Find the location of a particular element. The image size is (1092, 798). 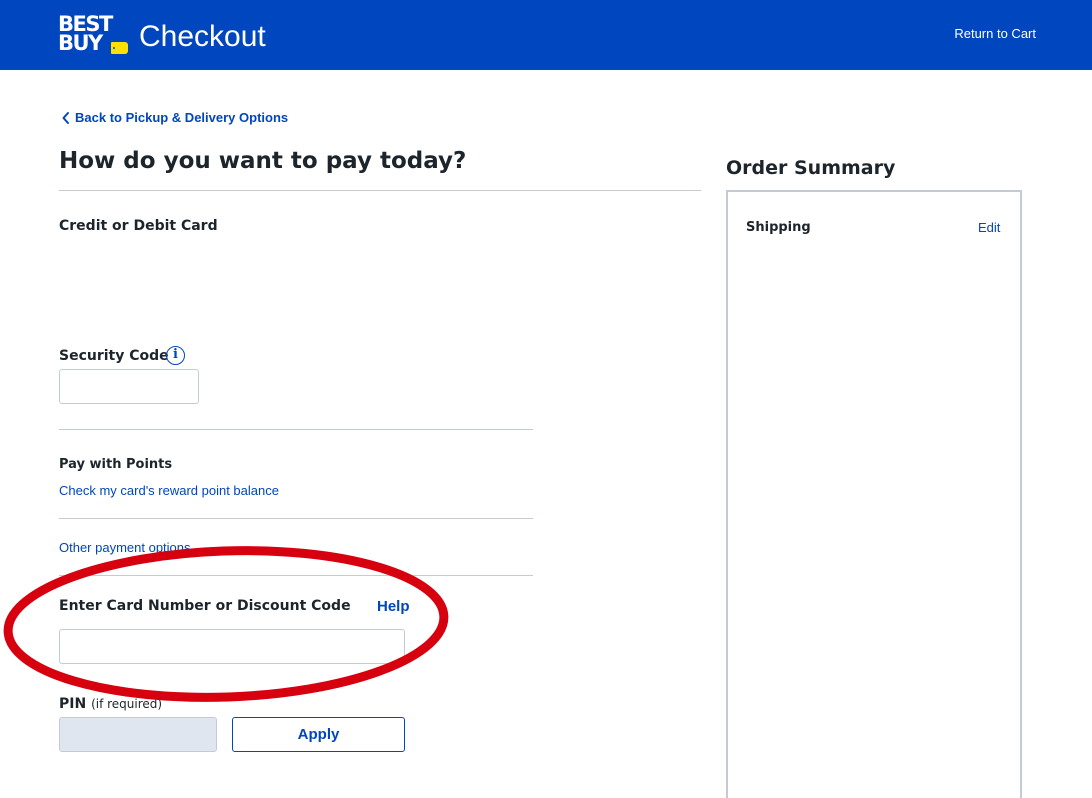

pin-label: PIN (if required) is located at coordinates (110, 704).